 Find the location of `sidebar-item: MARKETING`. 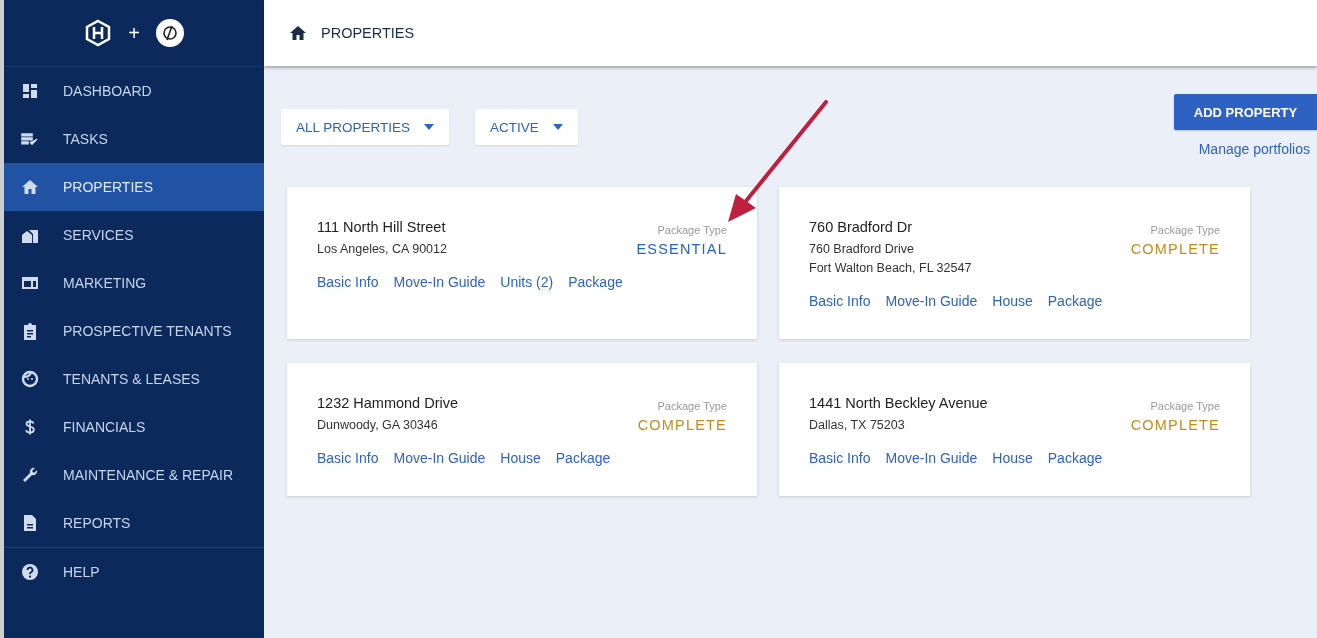

sidebar-item: MARKETING is located at coordinates (134, 283).